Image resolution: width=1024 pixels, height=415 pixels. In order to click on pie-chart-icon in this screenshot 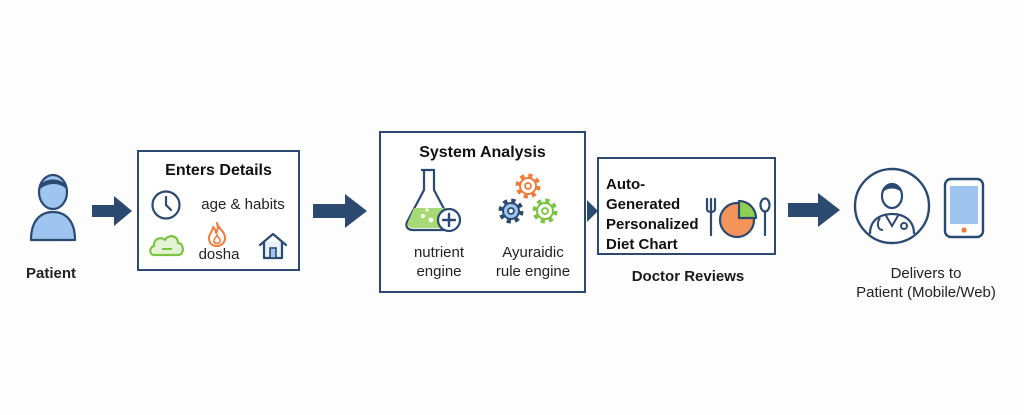, I will do `click(738, 219)`.